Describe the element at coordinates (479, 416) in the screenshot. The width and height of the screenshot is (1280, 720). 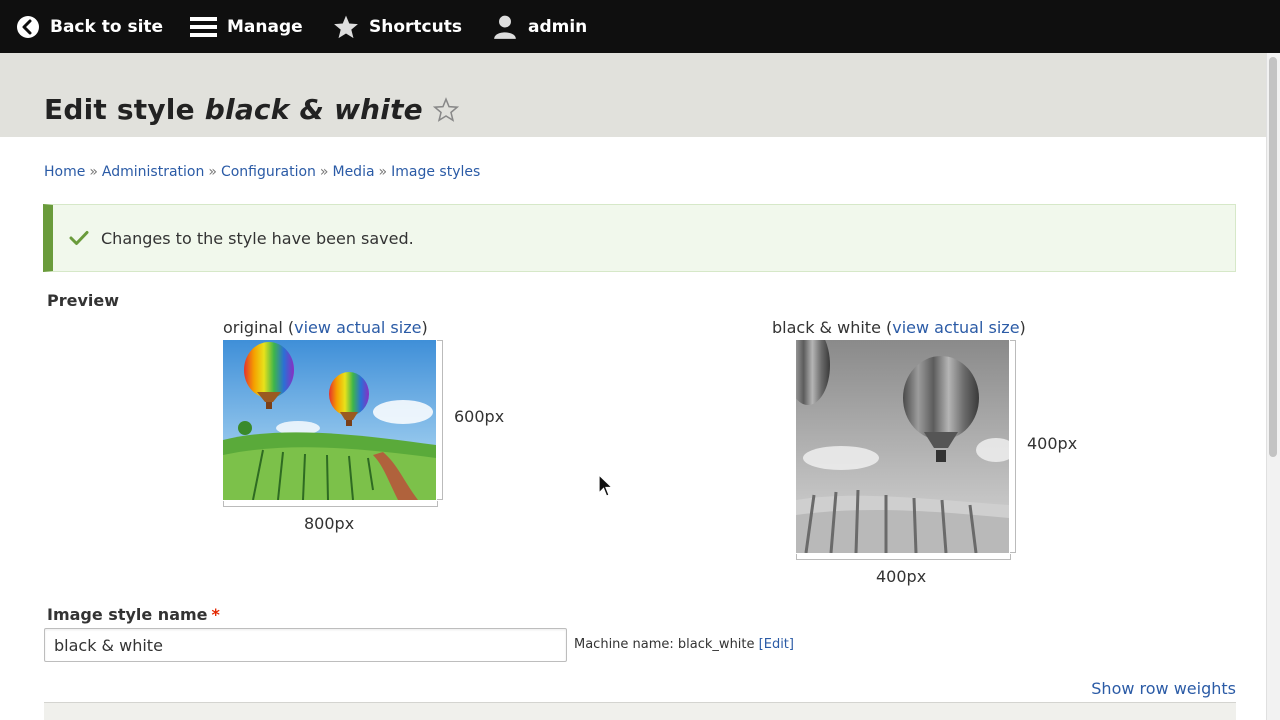
I see `original-height-label: 600px` at that location.